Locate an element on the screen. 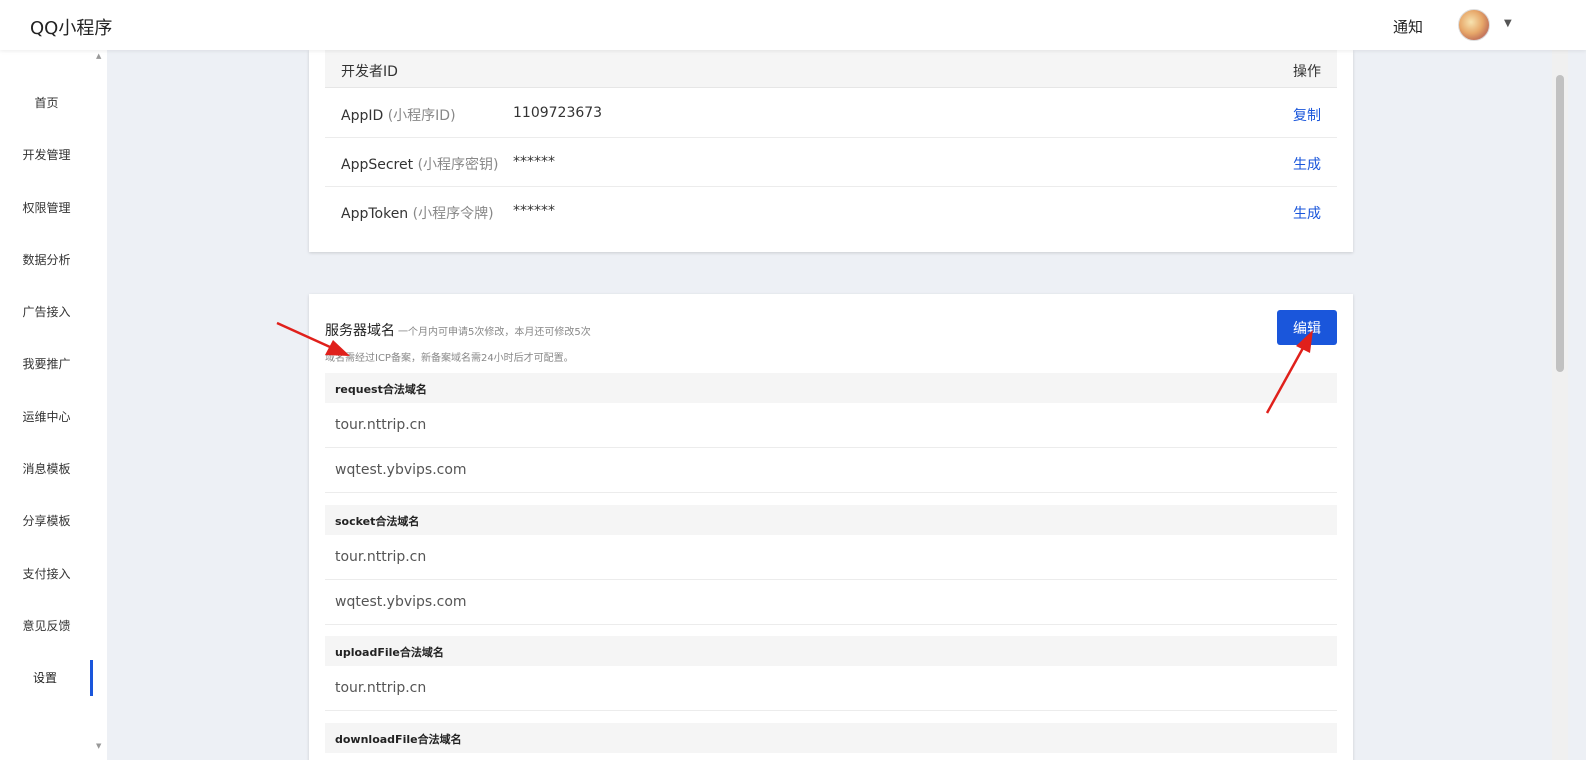 This screenshot has width=1586, height=760. sidebar-item-message-templates: 消息模板 is located at coordinates (46, 469).